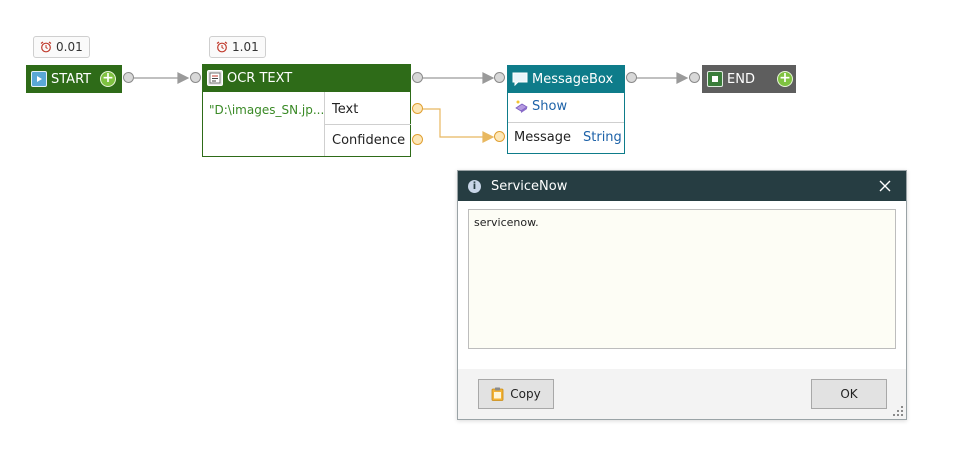  I want to click on end-node-label: END, so click(741, 79).